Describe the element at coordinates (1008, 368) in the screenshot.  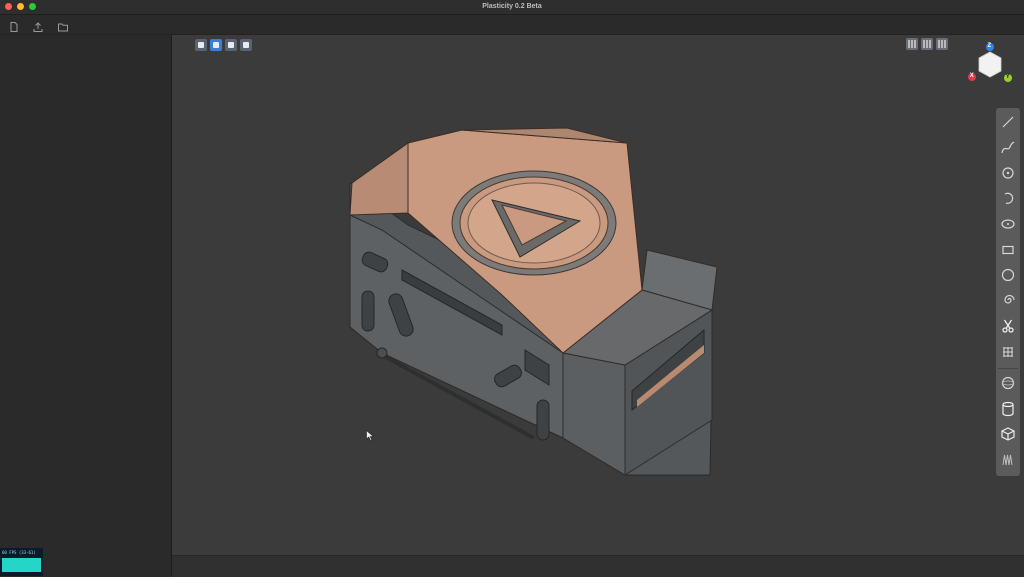
I see `tool-separator` at that location.